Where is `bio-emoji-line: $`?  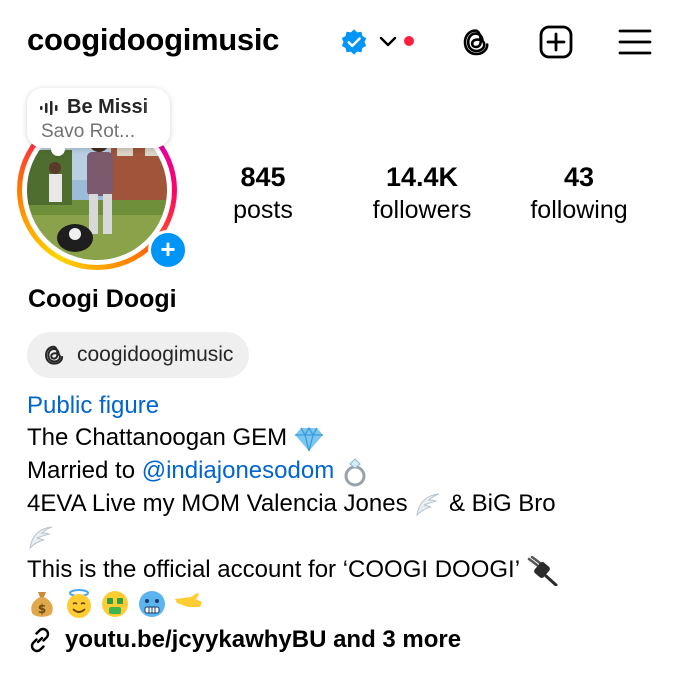 bio-emoji-line: $ is located at coordinates (115, 602).